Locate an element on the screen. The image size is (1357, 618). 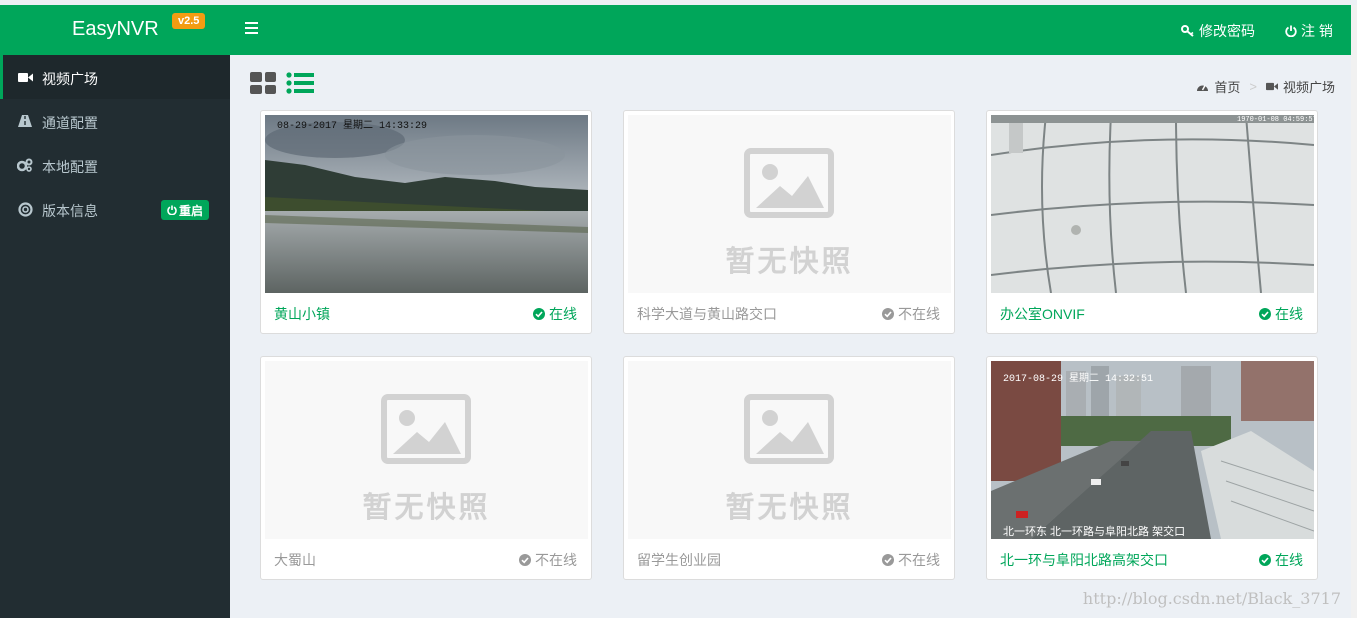
channel-name: 黄山小镇 is located at coordinates (302, 314).